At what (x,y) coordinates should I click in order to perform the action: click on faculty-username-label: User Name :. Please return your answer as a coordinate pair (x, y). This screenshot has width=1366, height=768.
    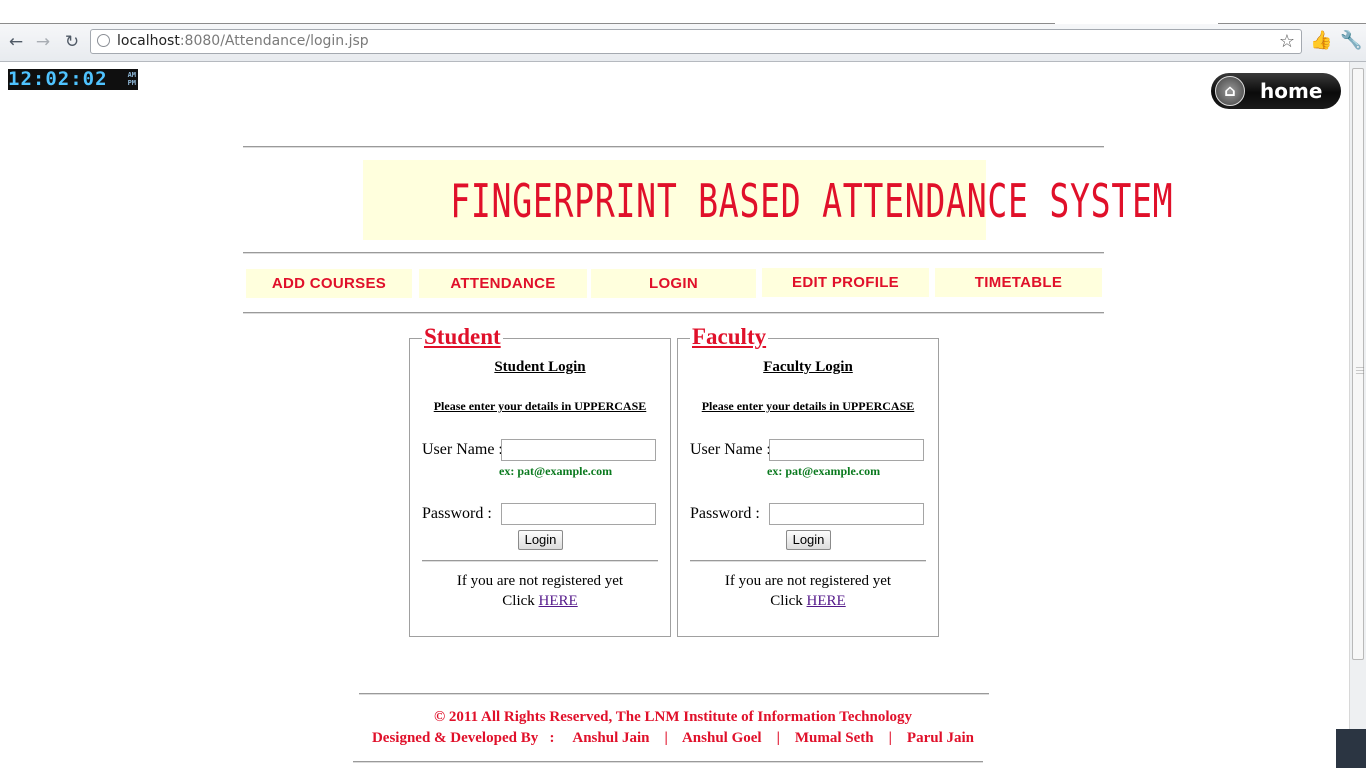
    Looking at the image, I should click on (730, 449).